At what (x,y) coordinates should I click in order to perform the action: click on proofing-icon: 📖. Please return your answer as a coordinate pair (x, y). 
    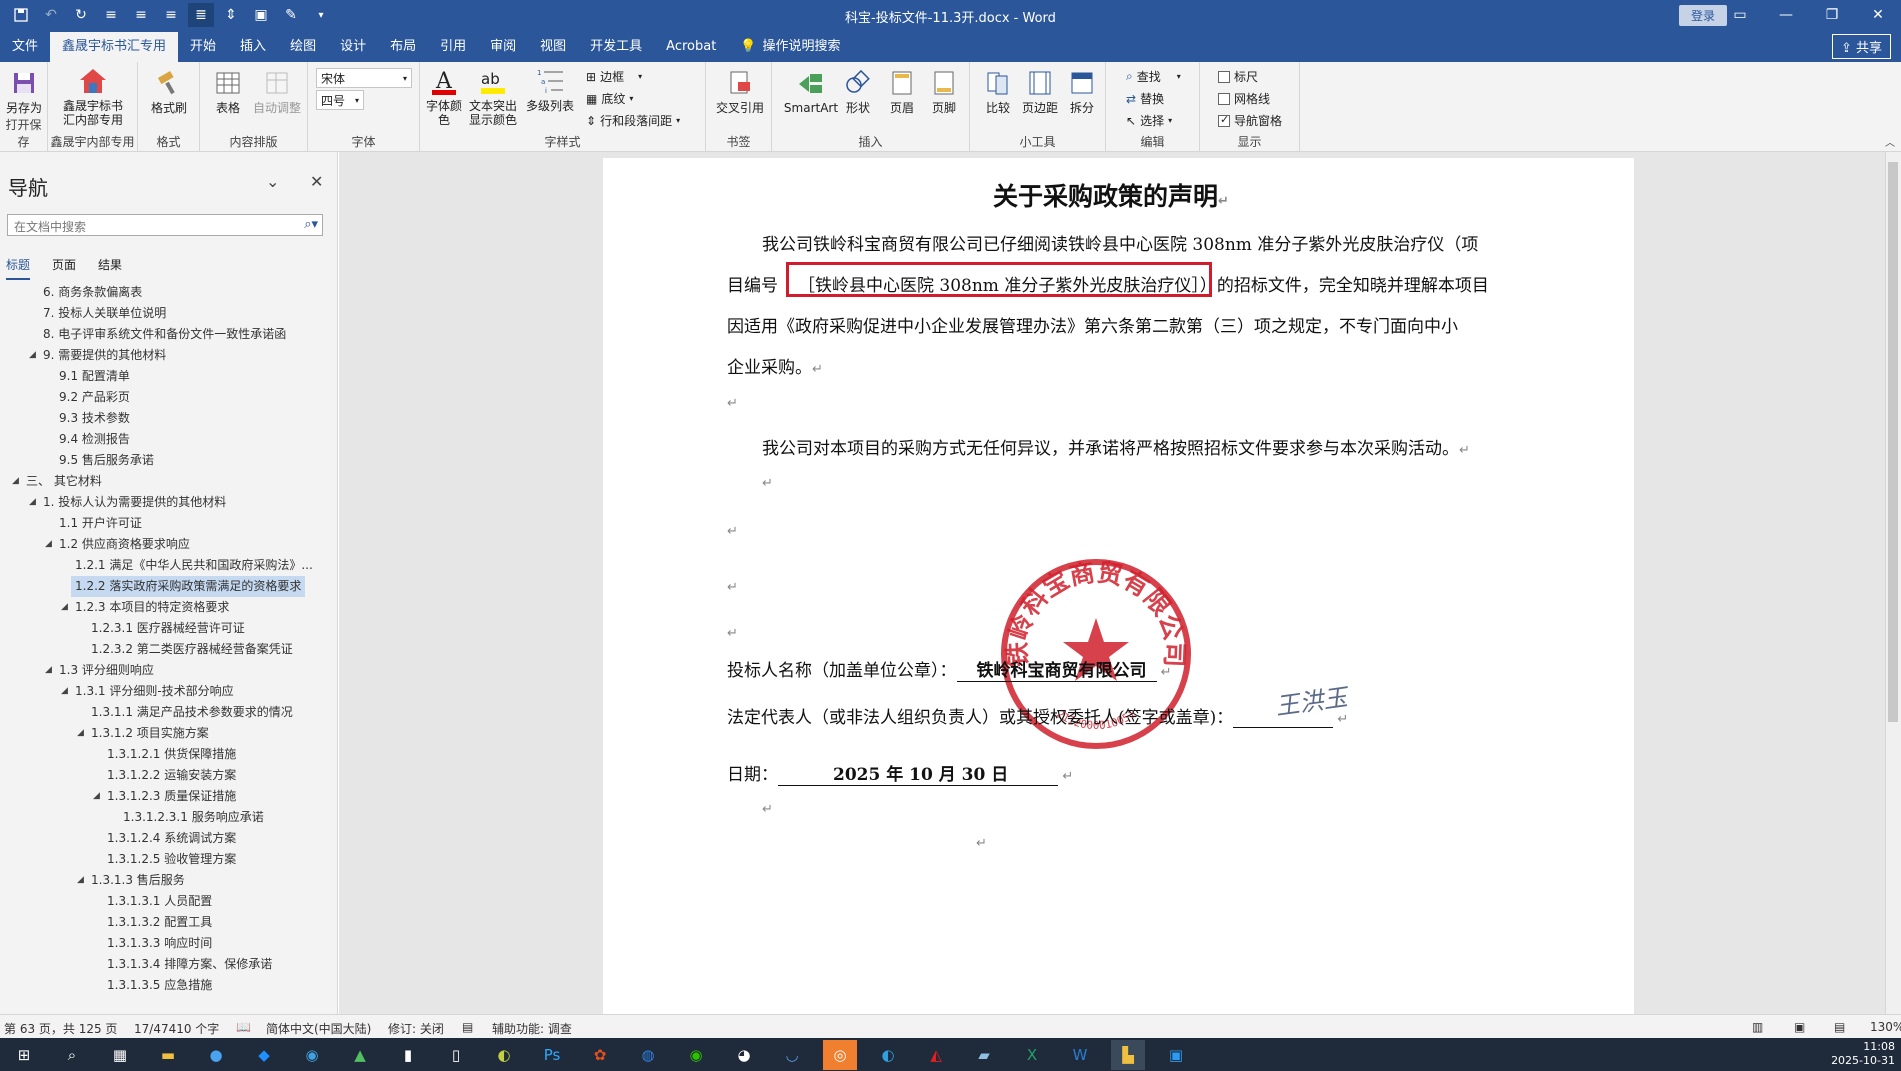
    Looking at the image, I should click on (243, 1027).